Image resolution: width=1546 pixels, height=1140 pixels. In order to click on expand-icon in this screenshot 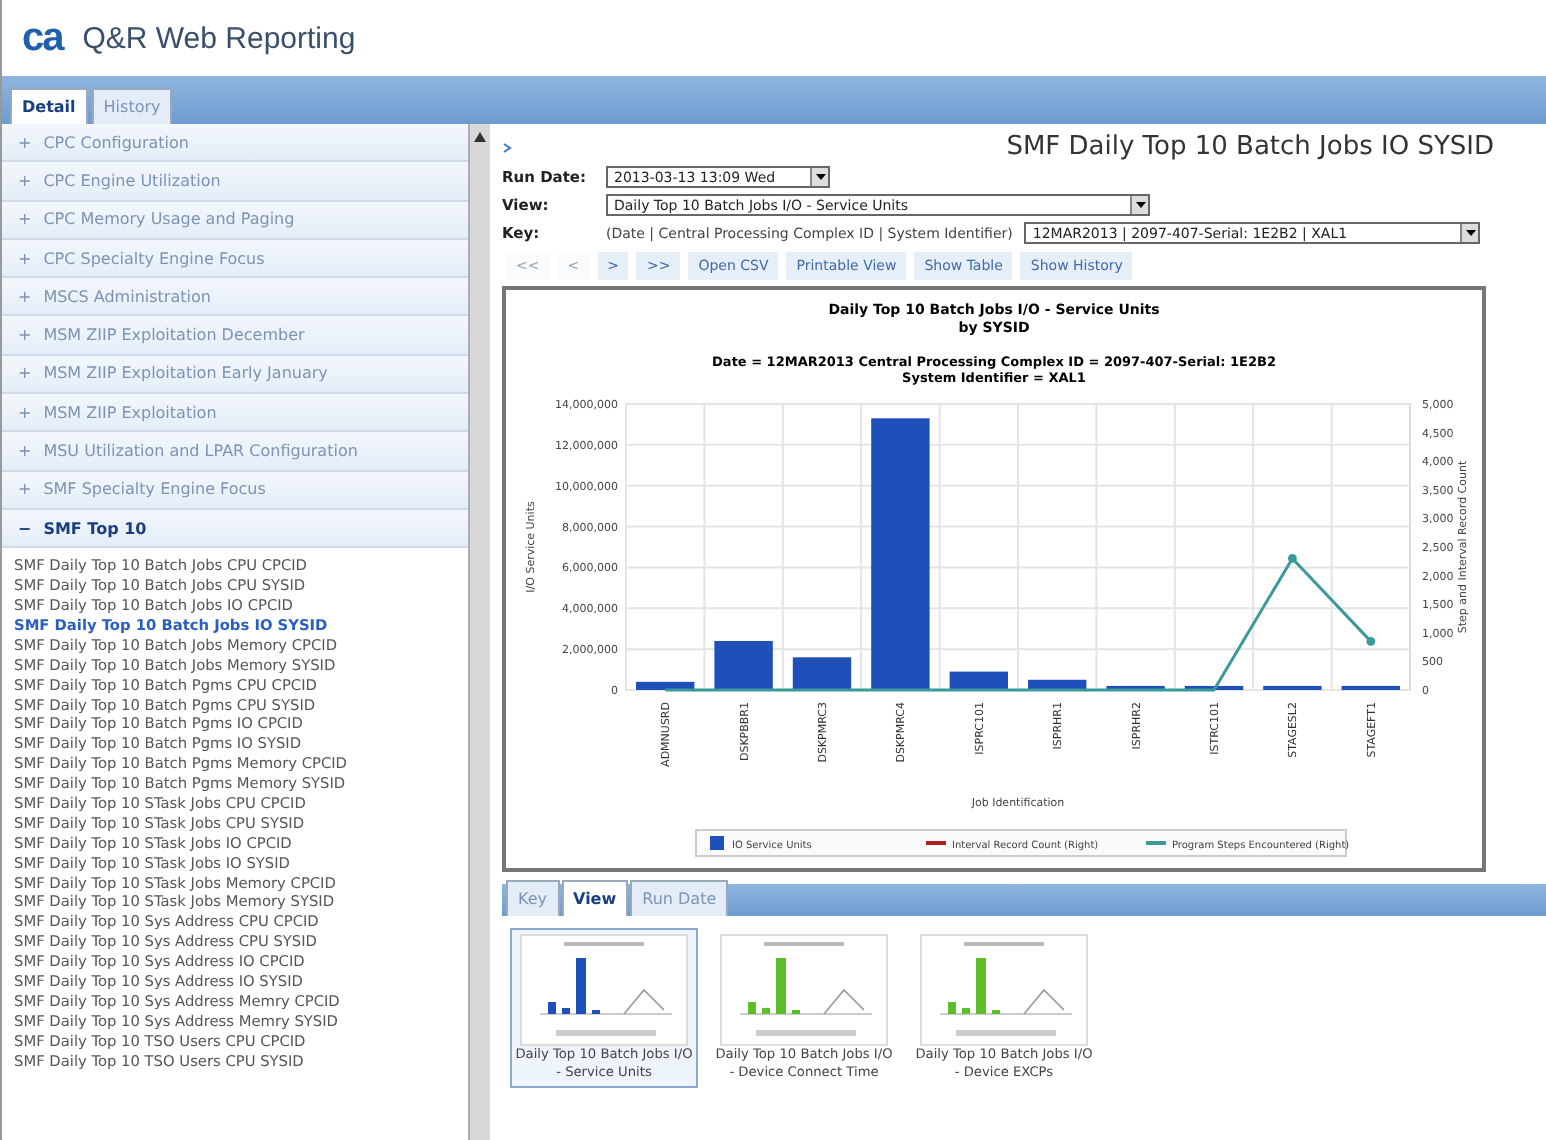, I will do `click(508, 147)`.